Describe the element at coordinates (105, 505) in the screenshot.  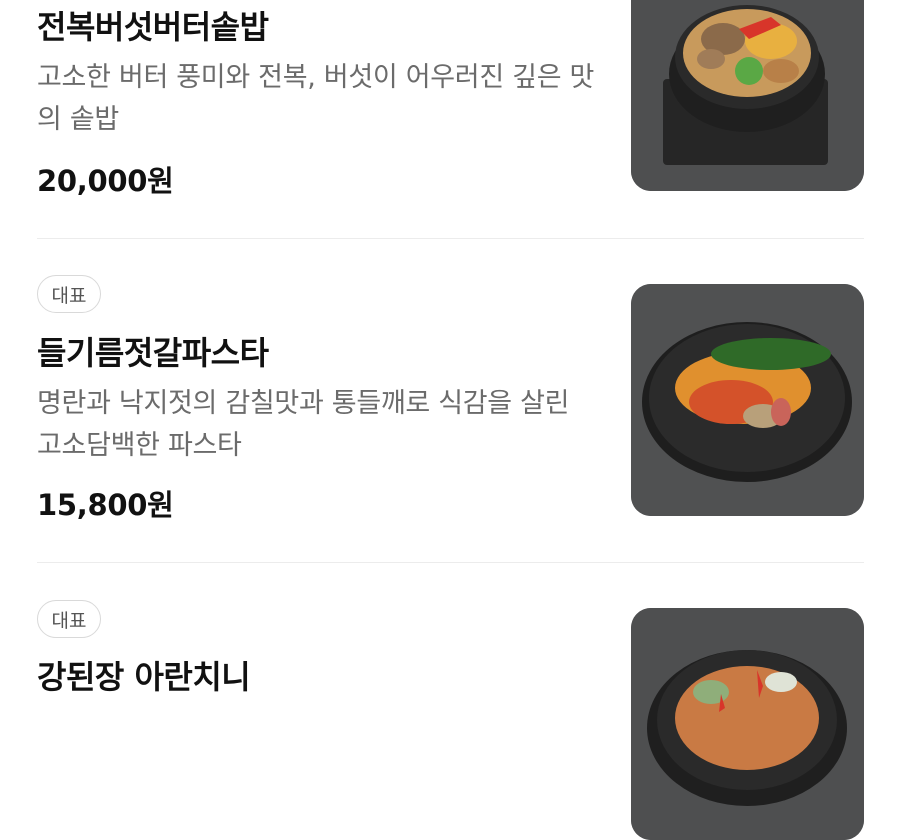
I see `menu-item-price: 15,800원` at that location.